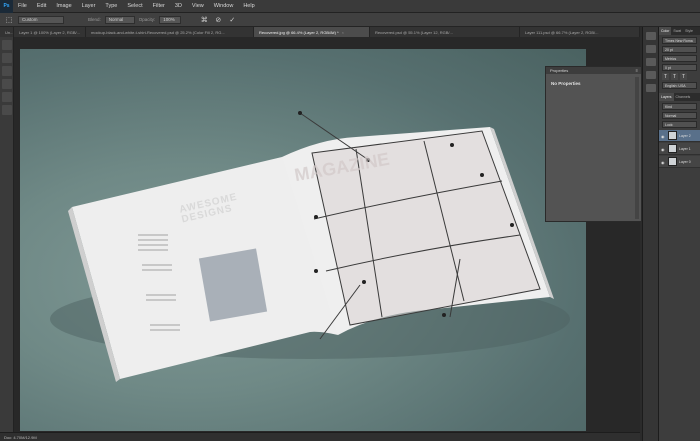 Image resolution: width=700 pixels, height=441 pixels. Describe the element at coordinates (204, 20) in the screenshot. I see `warp-icon: ⌘` at that location.